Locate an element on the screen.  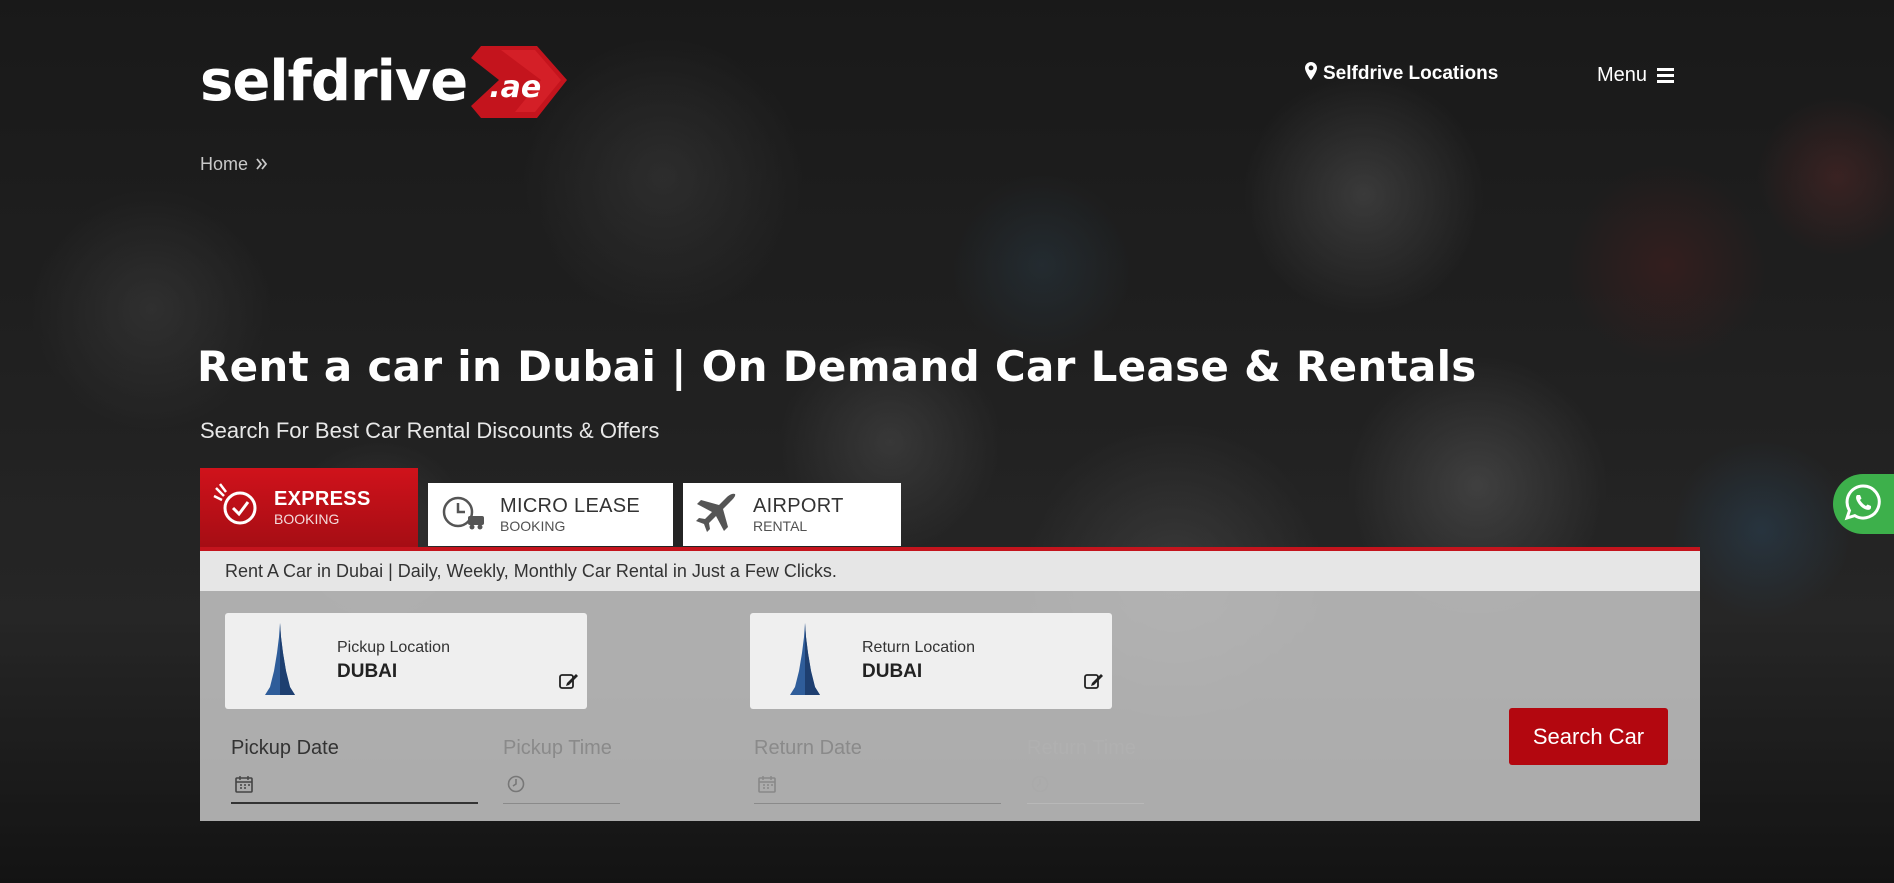
whatsapp-button is located at coordinates (1863, 504).